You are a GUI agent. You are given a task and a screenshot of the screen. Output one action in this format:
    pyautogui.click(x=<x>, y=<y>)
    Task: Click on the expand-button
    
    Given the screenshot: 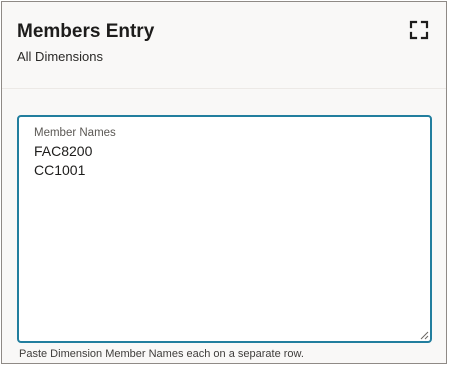 What is the action you would take?
    pyautogui.click(x=419, y=30)
    